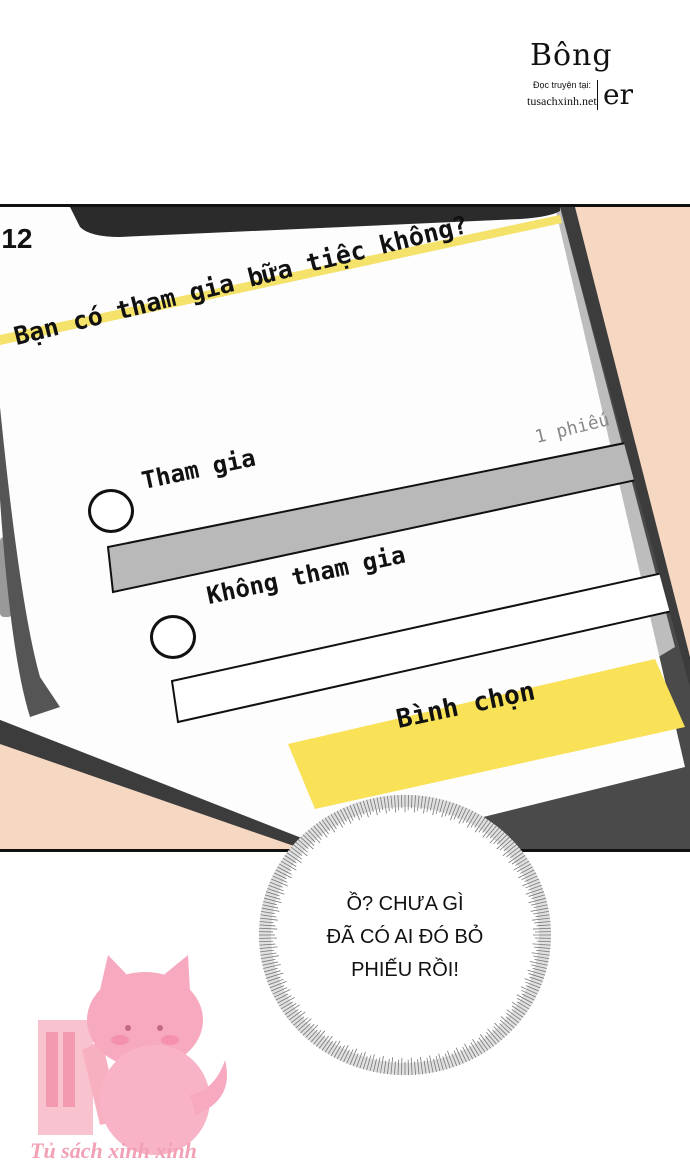 The width and height of the screenshot is (690, 1170). Describe the element at coordinates (572, 428) in the screenshot. I see `vote-count: 1 phiếu` at that location.